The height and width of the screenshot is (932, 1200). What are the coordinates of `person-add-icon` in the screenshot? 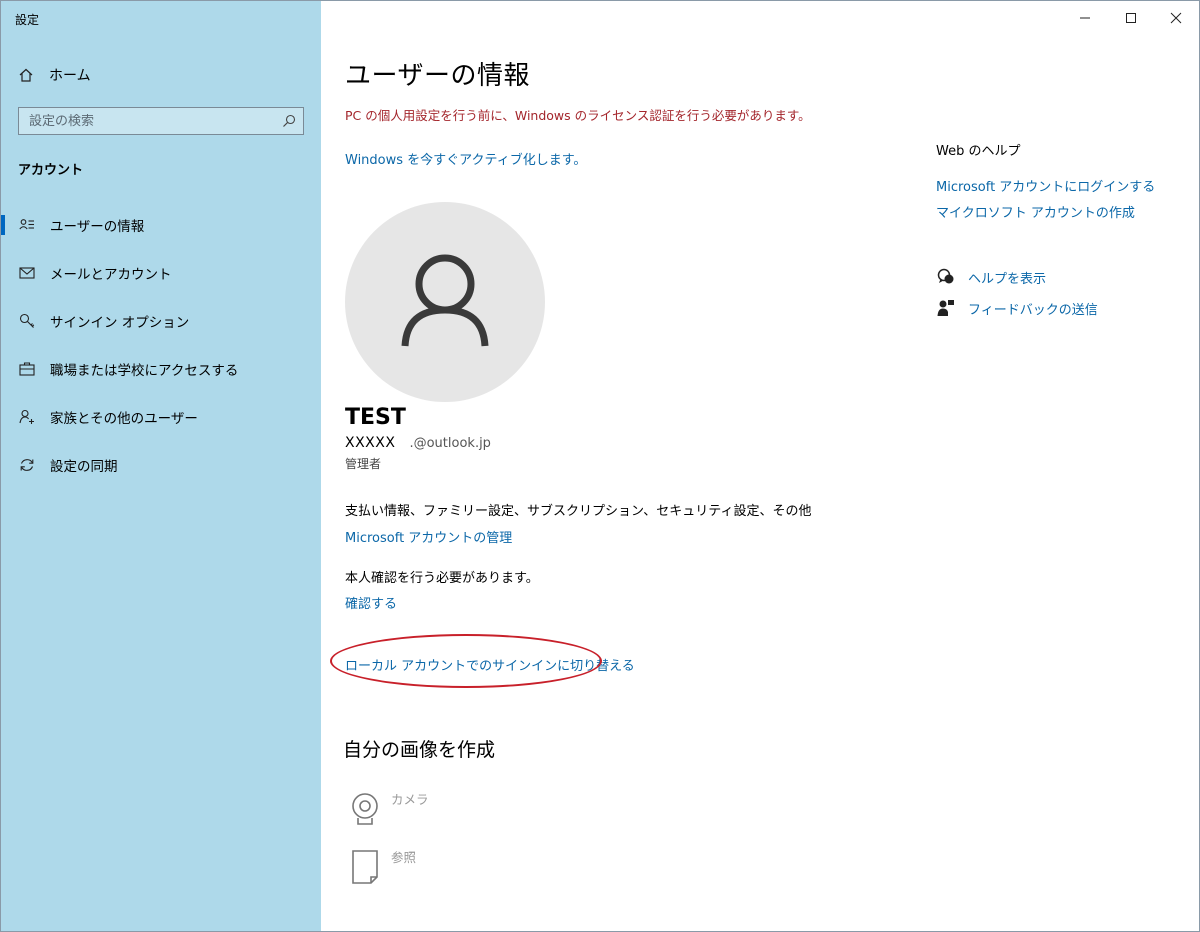 It's located at (27, 417).